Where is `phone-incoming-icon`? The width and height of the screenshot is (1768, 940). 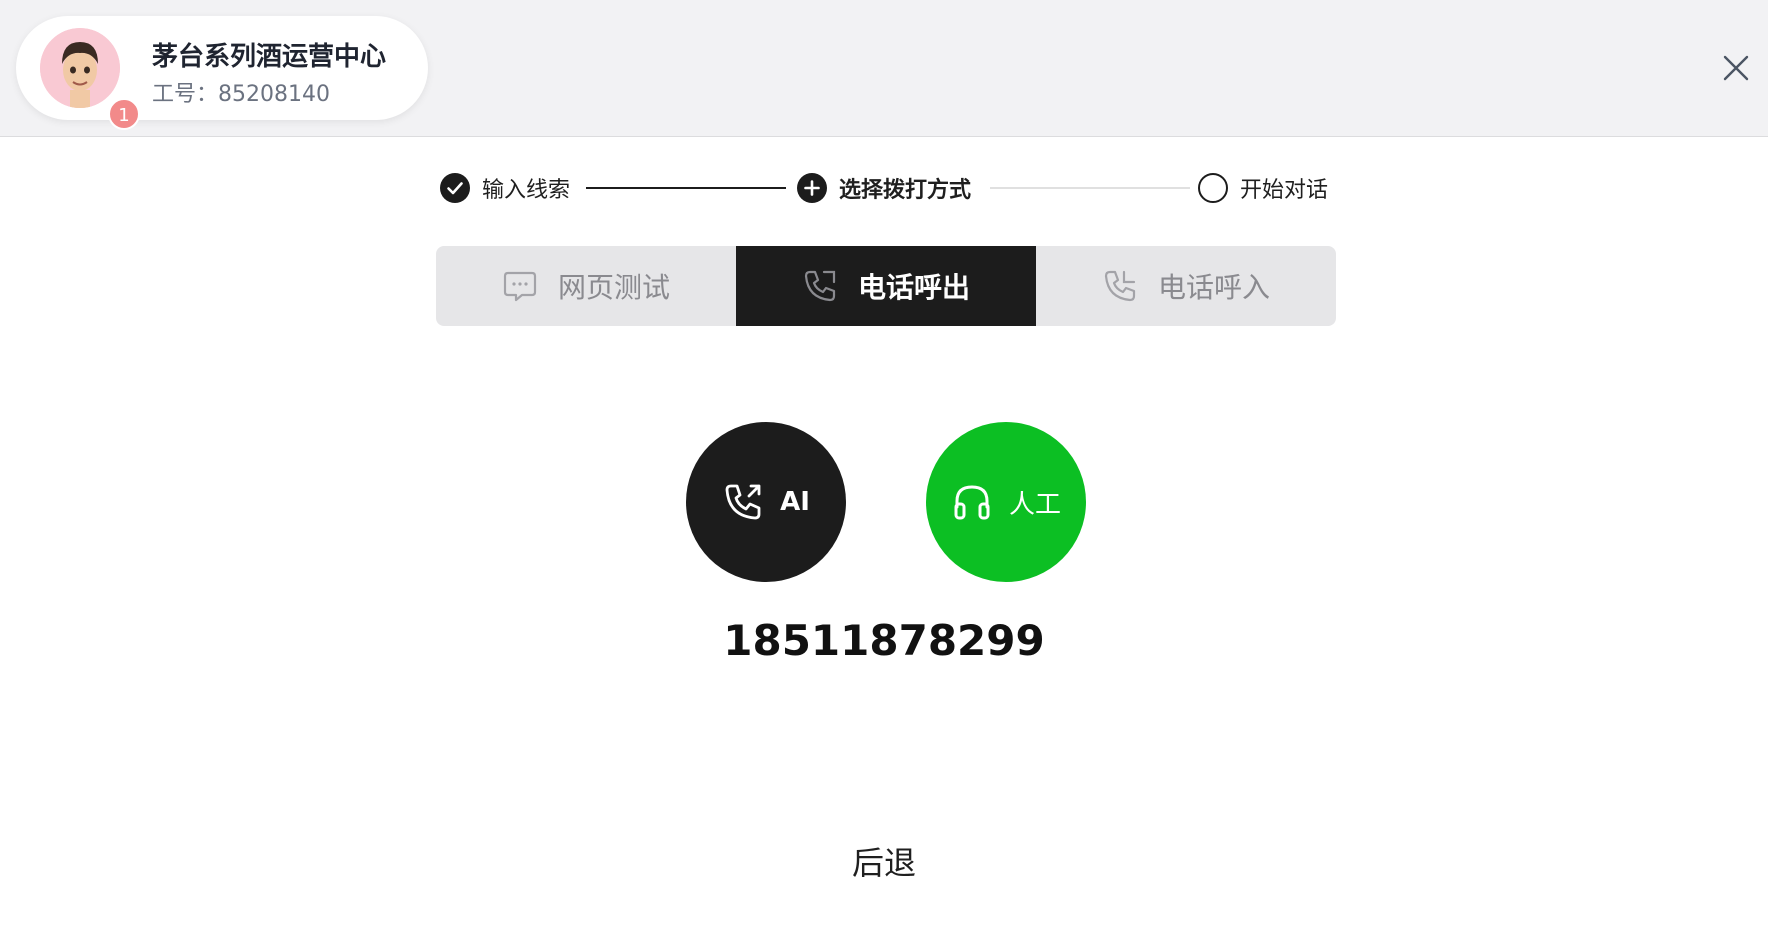 phone-incoming-icon is located at coordinates (1120, 286).